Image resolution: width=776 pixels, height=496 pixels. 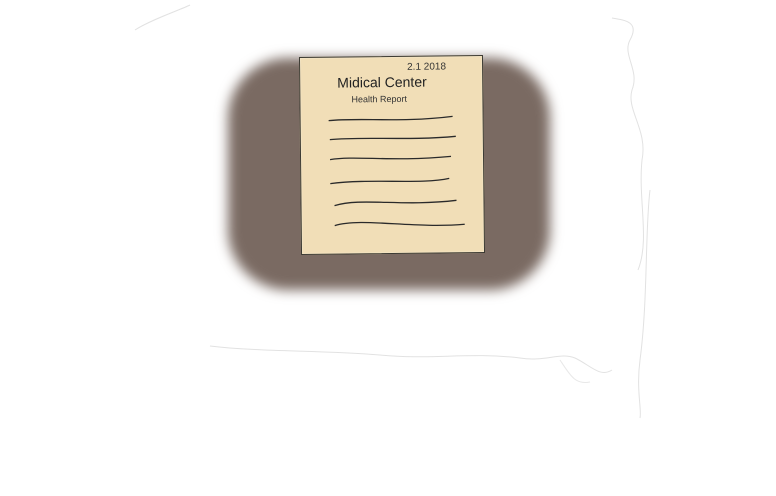 I want to click on health-report-document: 2.1 2018 Midical Center Health Report, so click(x=392, y=155).